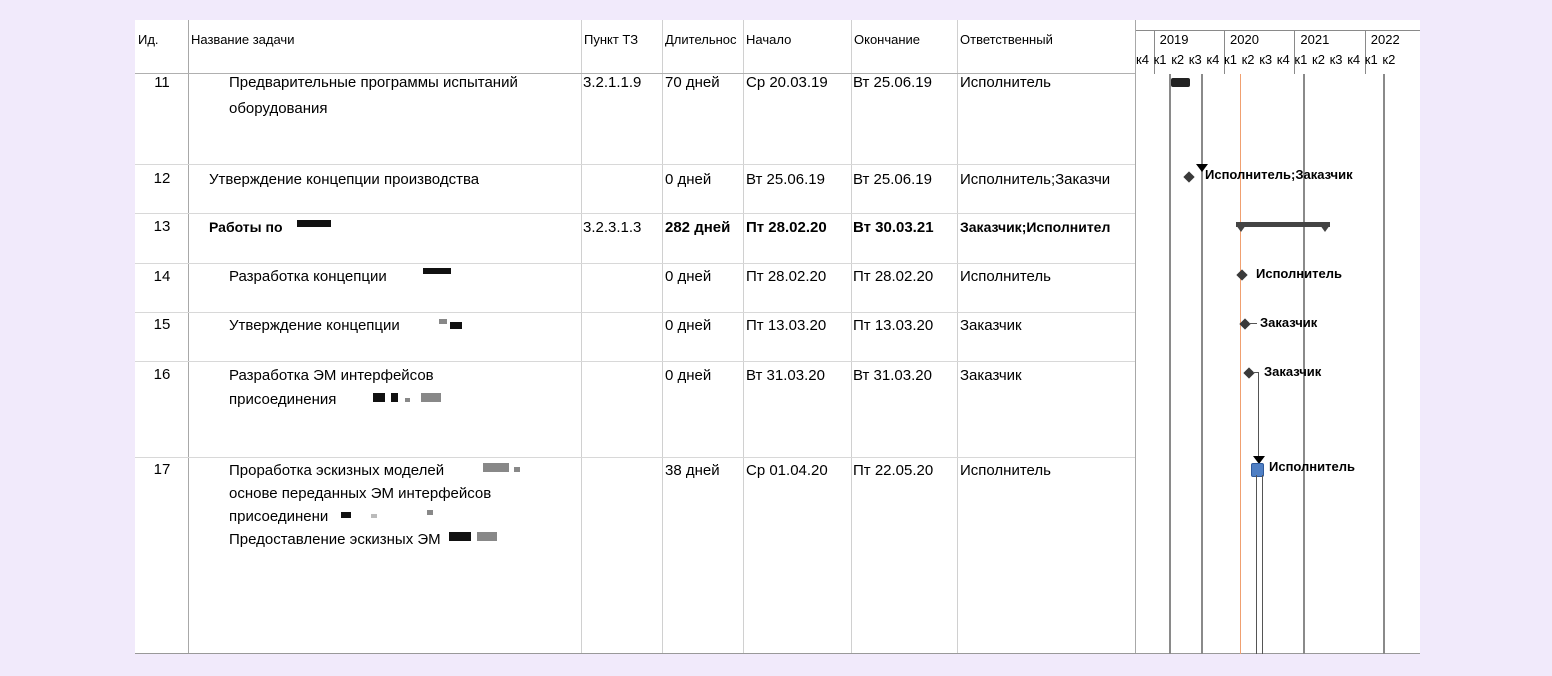 The image size is (1552, 676). What do you see at coordinates (786, 325) in the screenshot?
I see `task-start: Пт 13.03.20` at bounding box center [786, 325].